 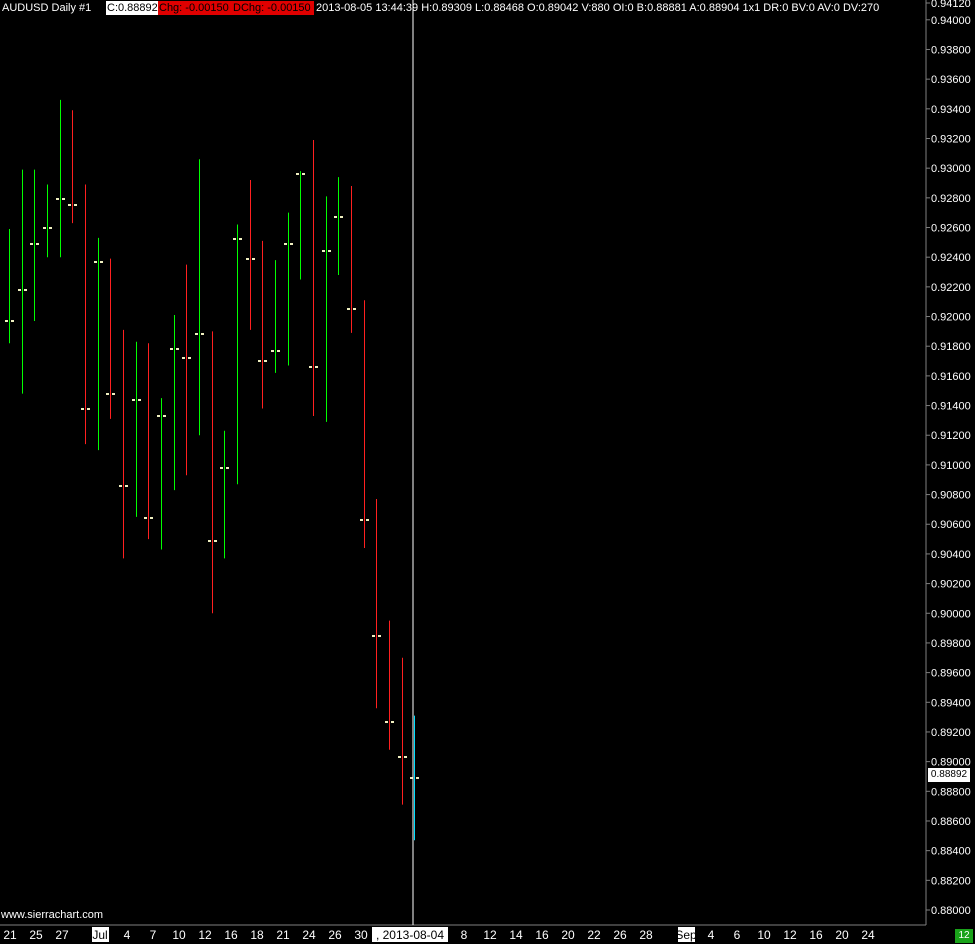 What do you see at coordinates (951, 258) in the screenshot?
I see `price-tick-label: 0.92400` at bounding box center [951, 258].